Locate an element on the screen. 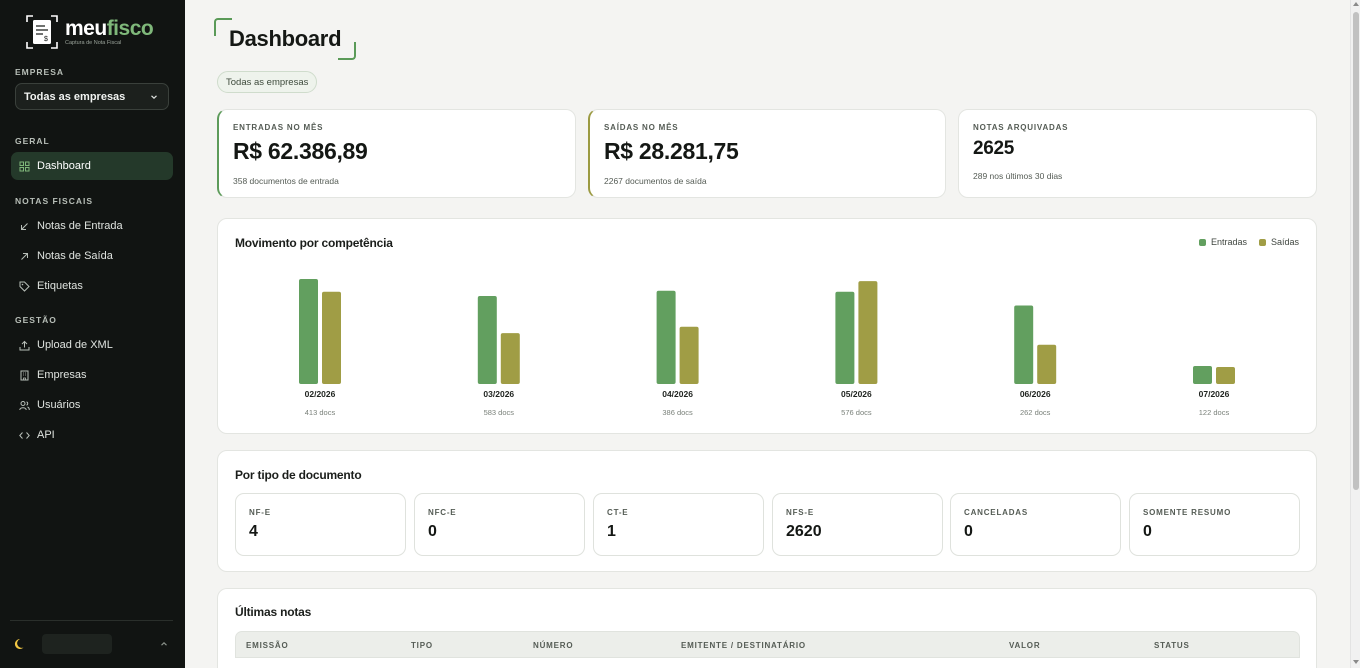  company-filter-chip: Todas as empresas is located at coordinates (267, 82).